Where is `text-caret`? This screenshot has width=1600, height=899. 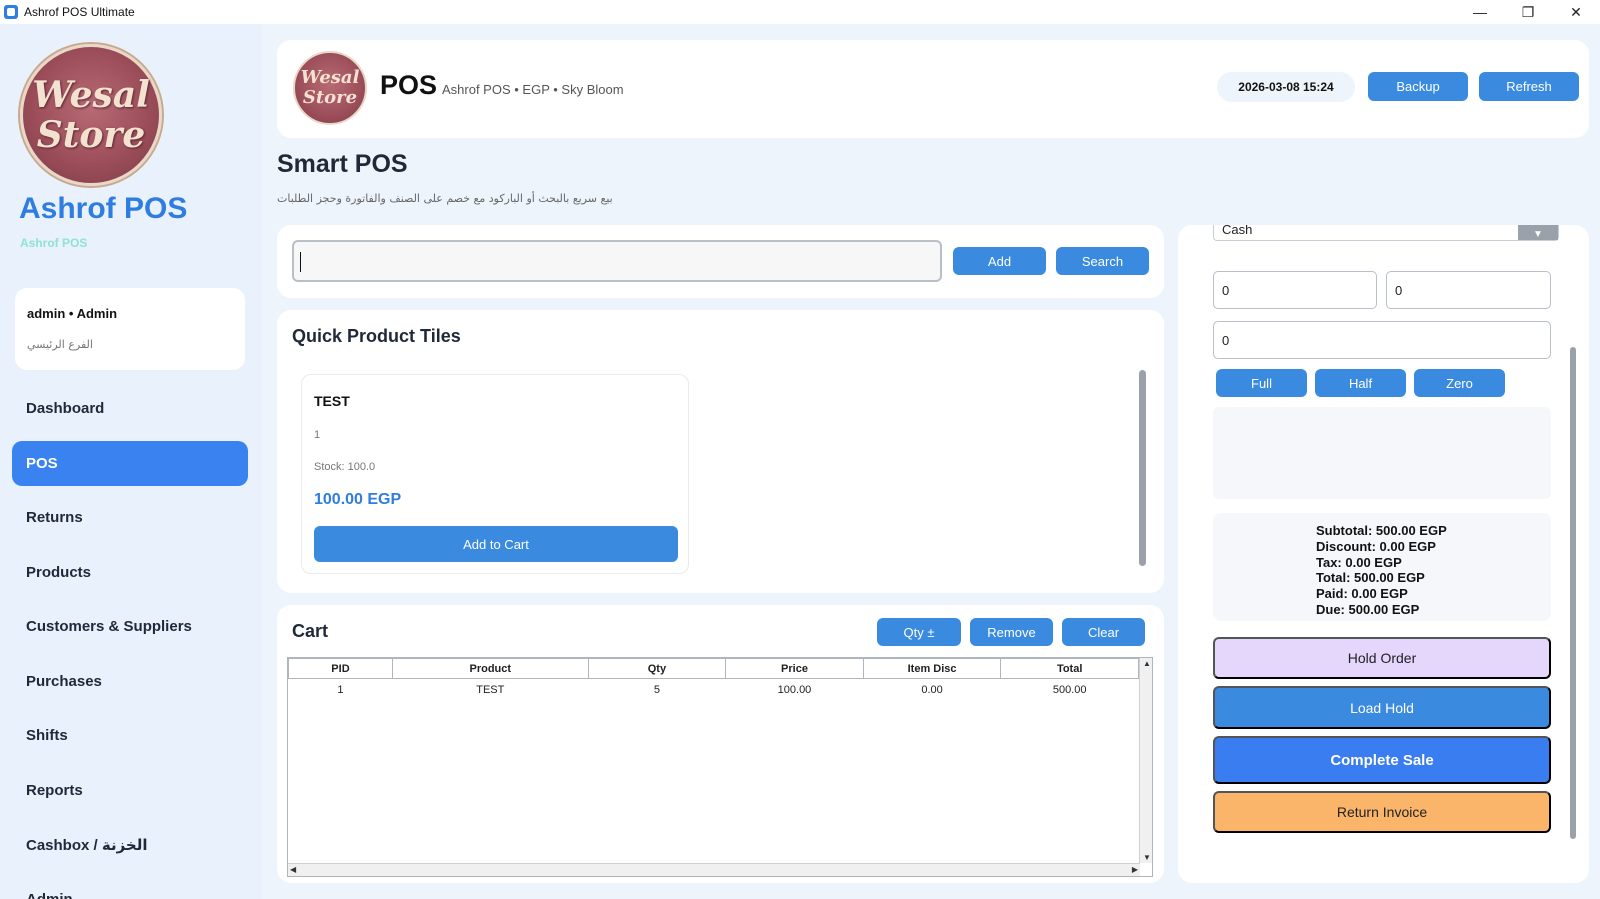 text-caret is located at coordinates (300, 262).